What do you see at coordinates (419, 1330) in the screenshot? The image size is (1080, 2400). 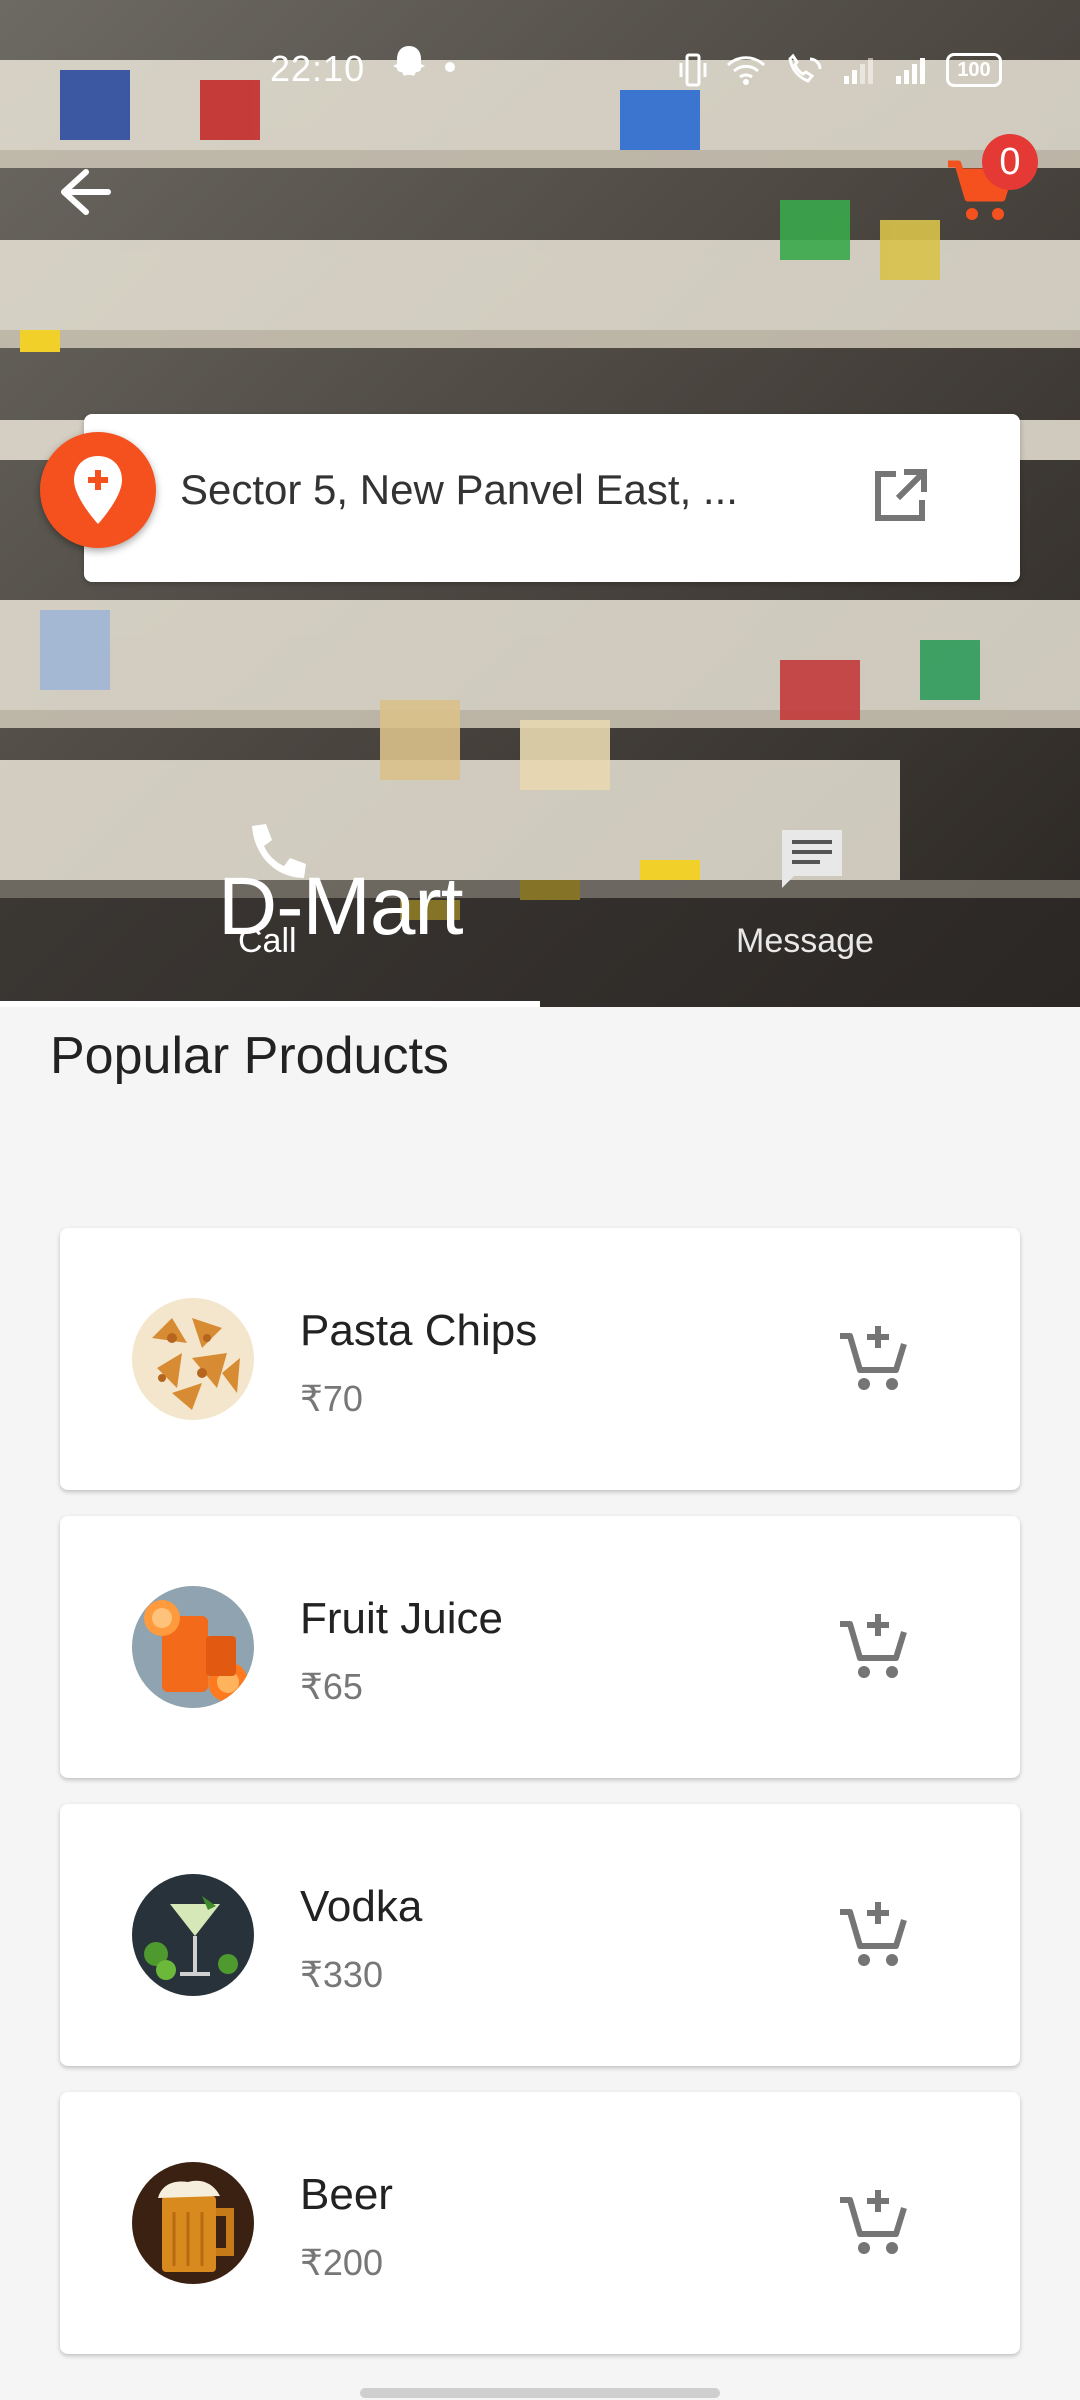 I see `product-name: Pasta Chips` at bounding box center [419, 1330].